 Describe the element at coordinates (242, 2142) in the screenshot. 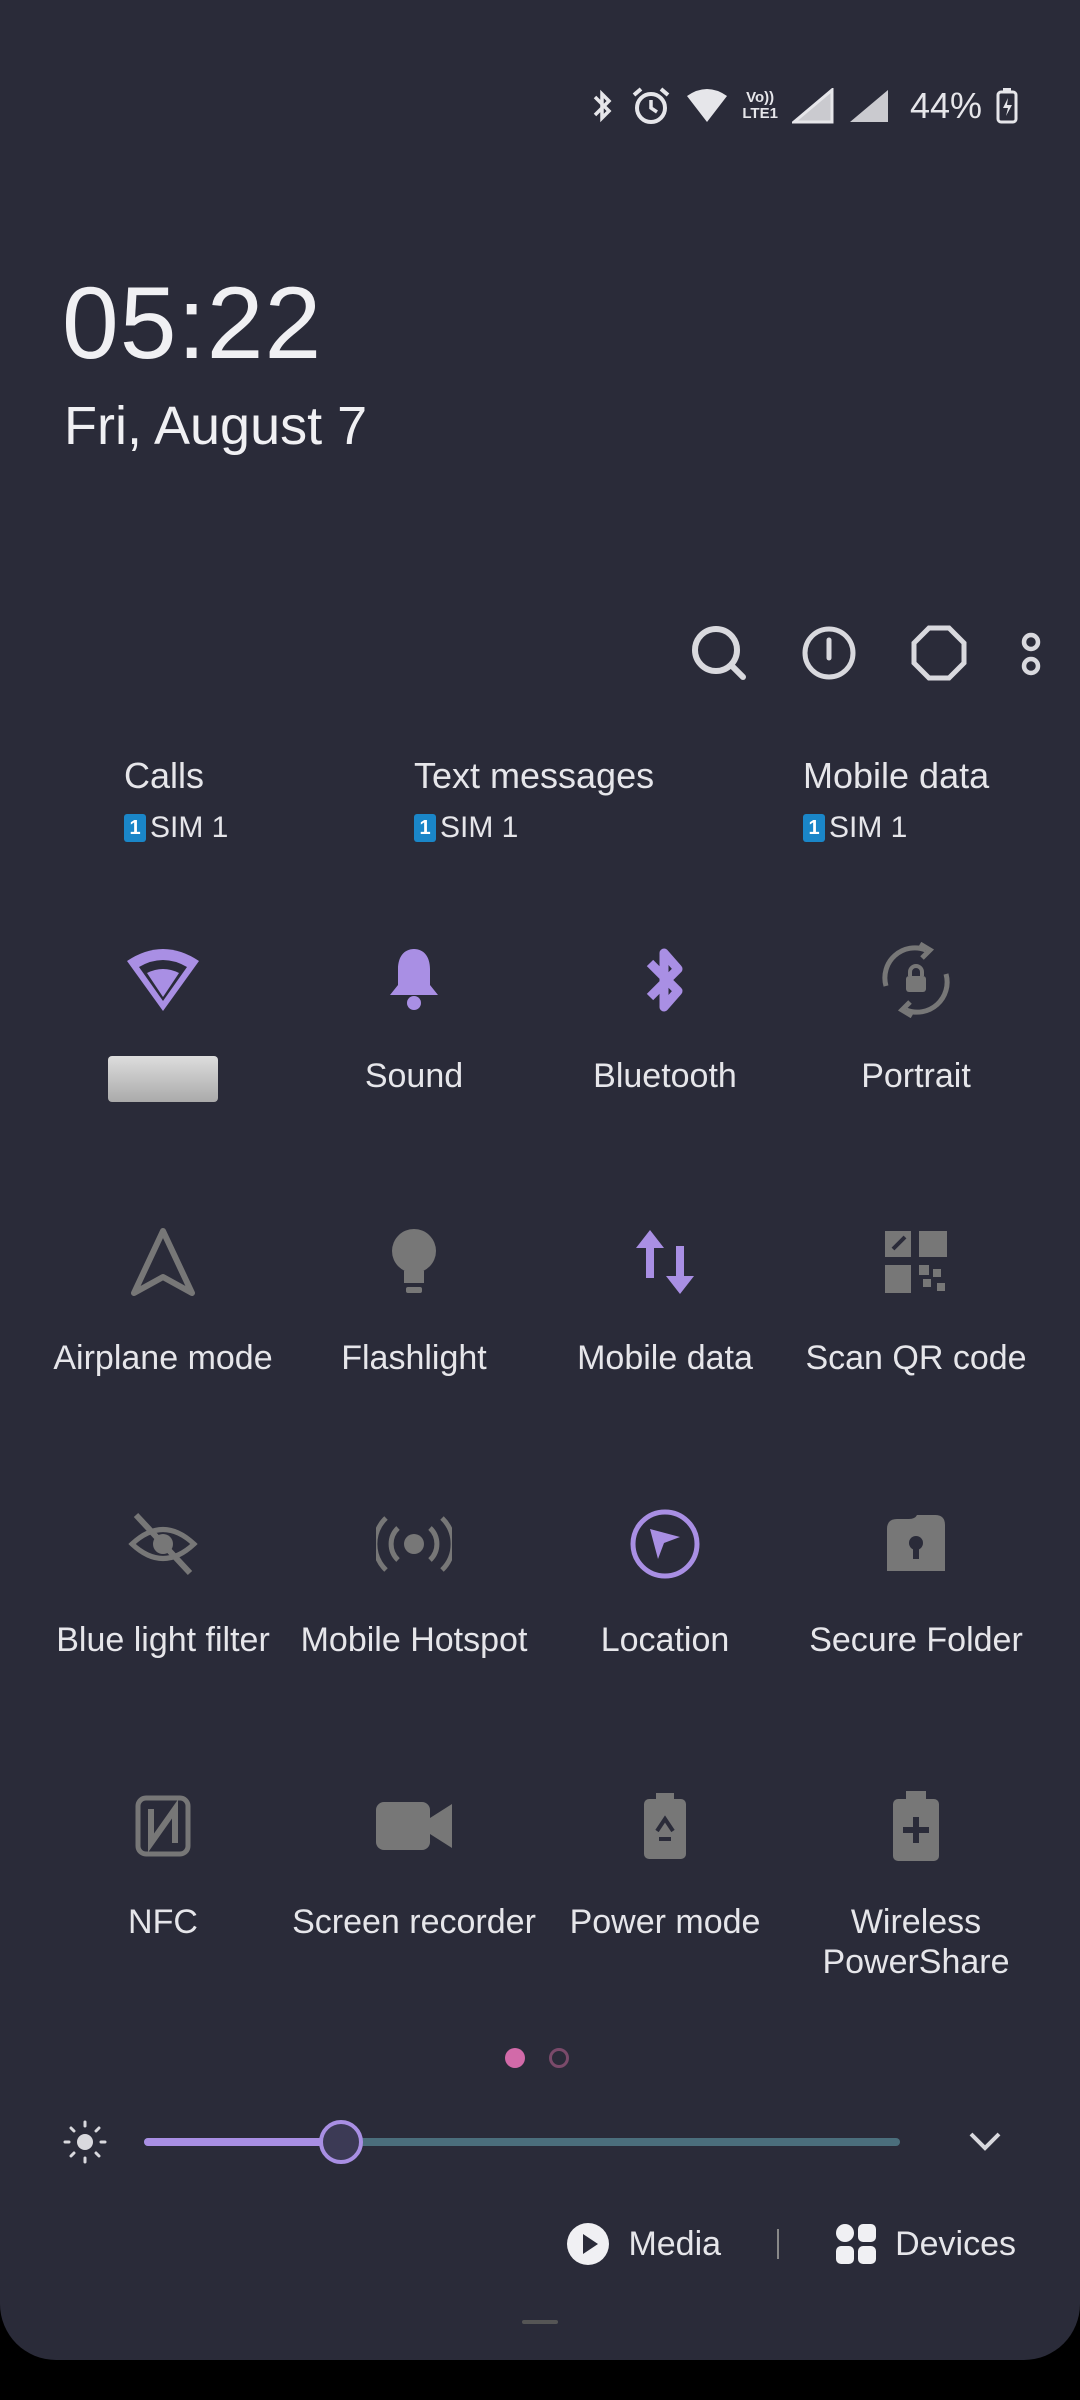

I see `brightness-slider-fill` at that location.